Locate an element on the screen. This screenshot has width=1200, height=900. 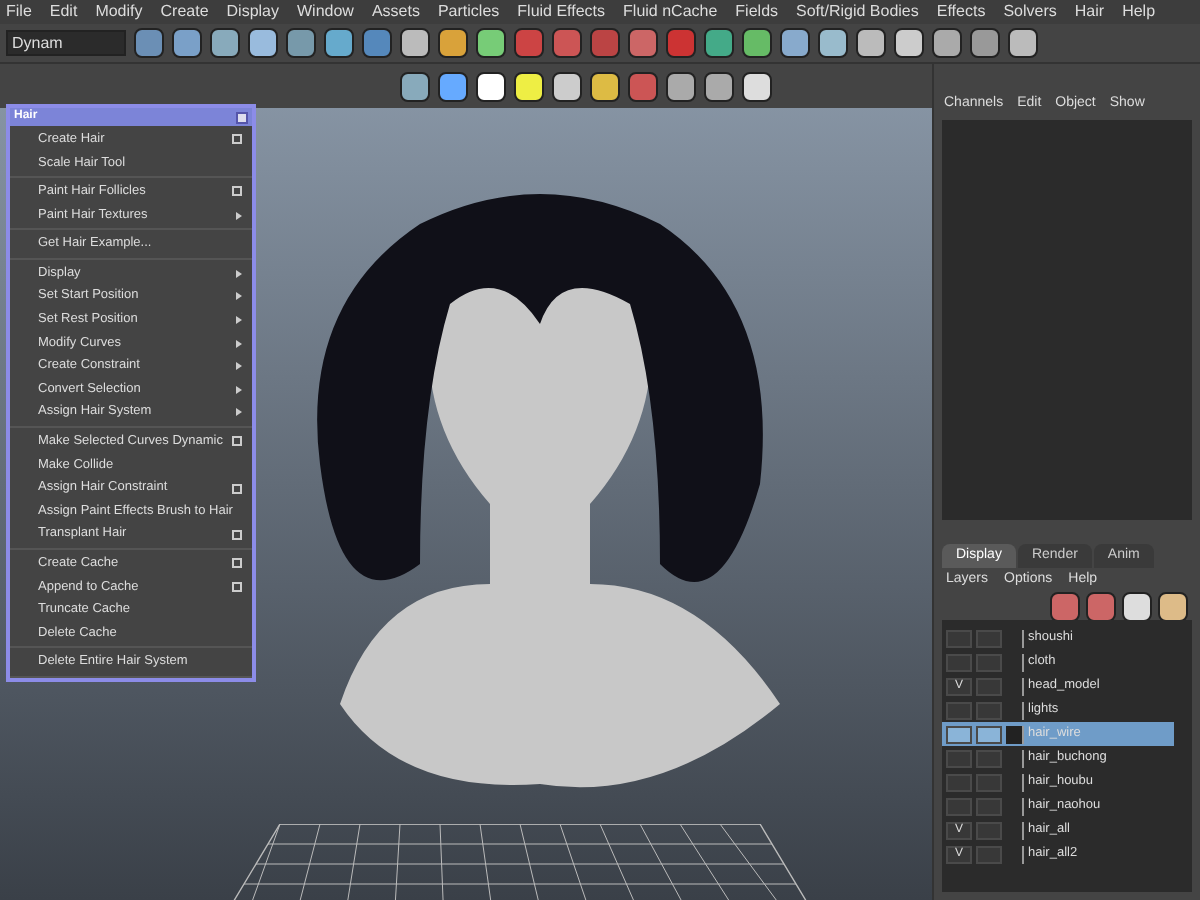
menu-item: Display is located at coordinates (252, 12).